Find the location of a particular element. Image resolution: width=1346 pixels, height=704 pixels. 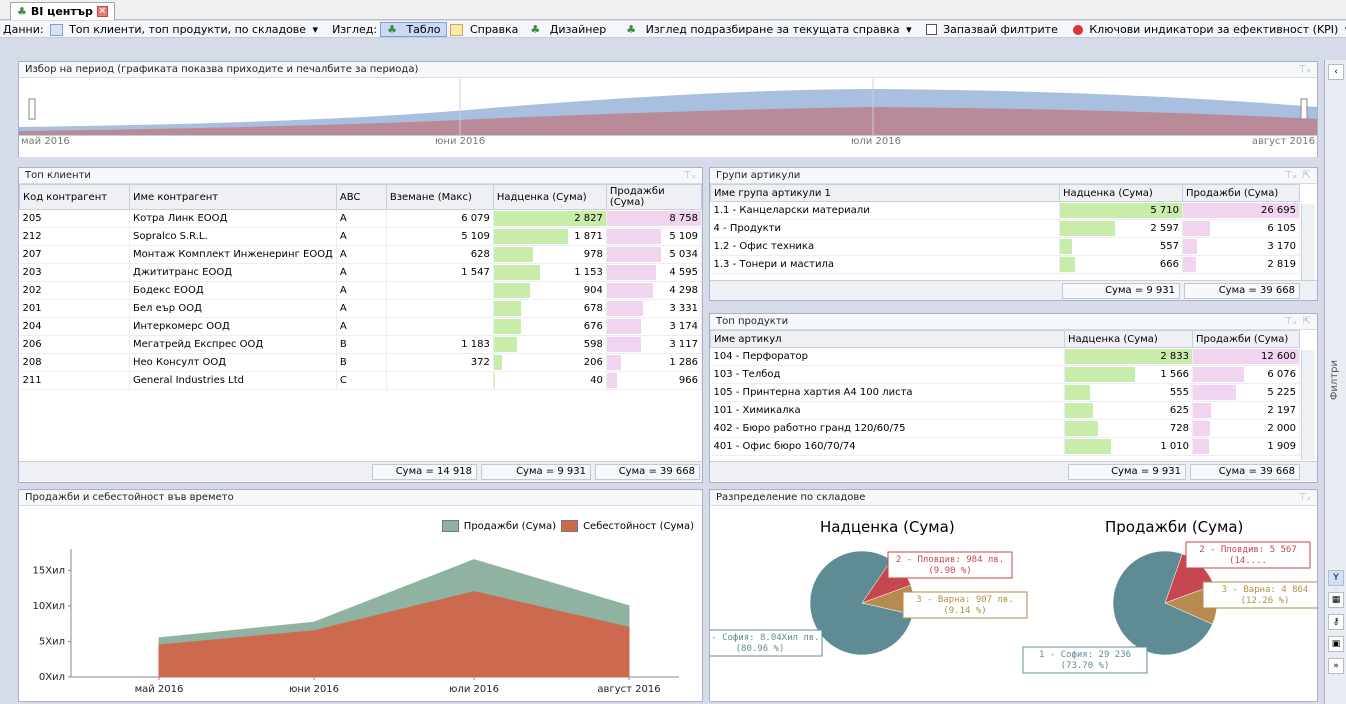

col-markup: Надценка (Сума) is located at coordinates (549, 197).